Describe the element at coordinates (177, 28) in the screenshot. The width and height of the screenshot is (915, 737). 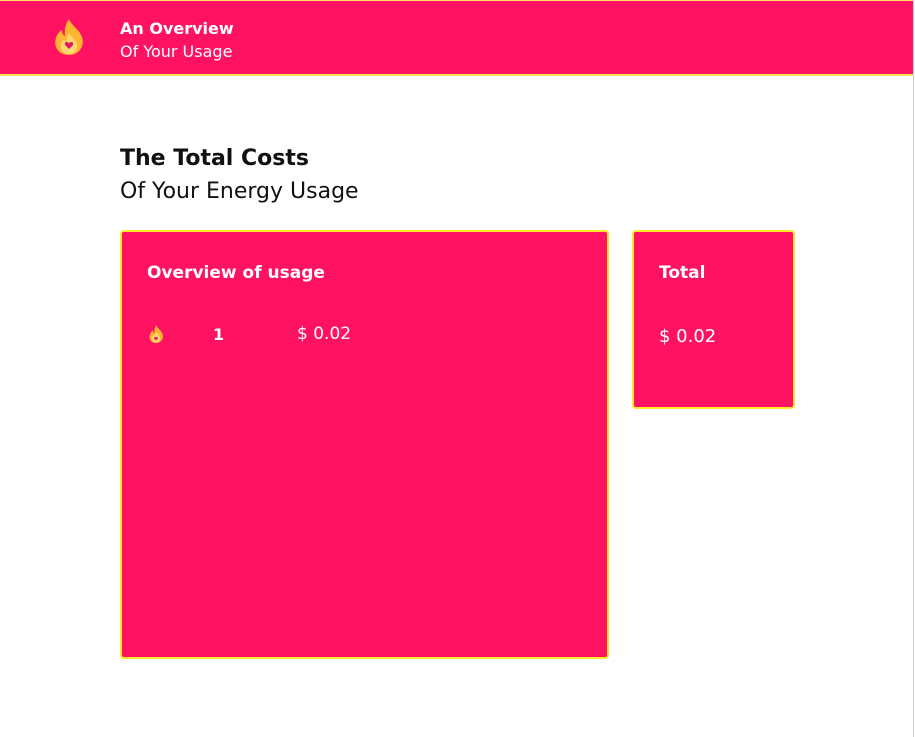
I see `header-title: An Overview` at that location.